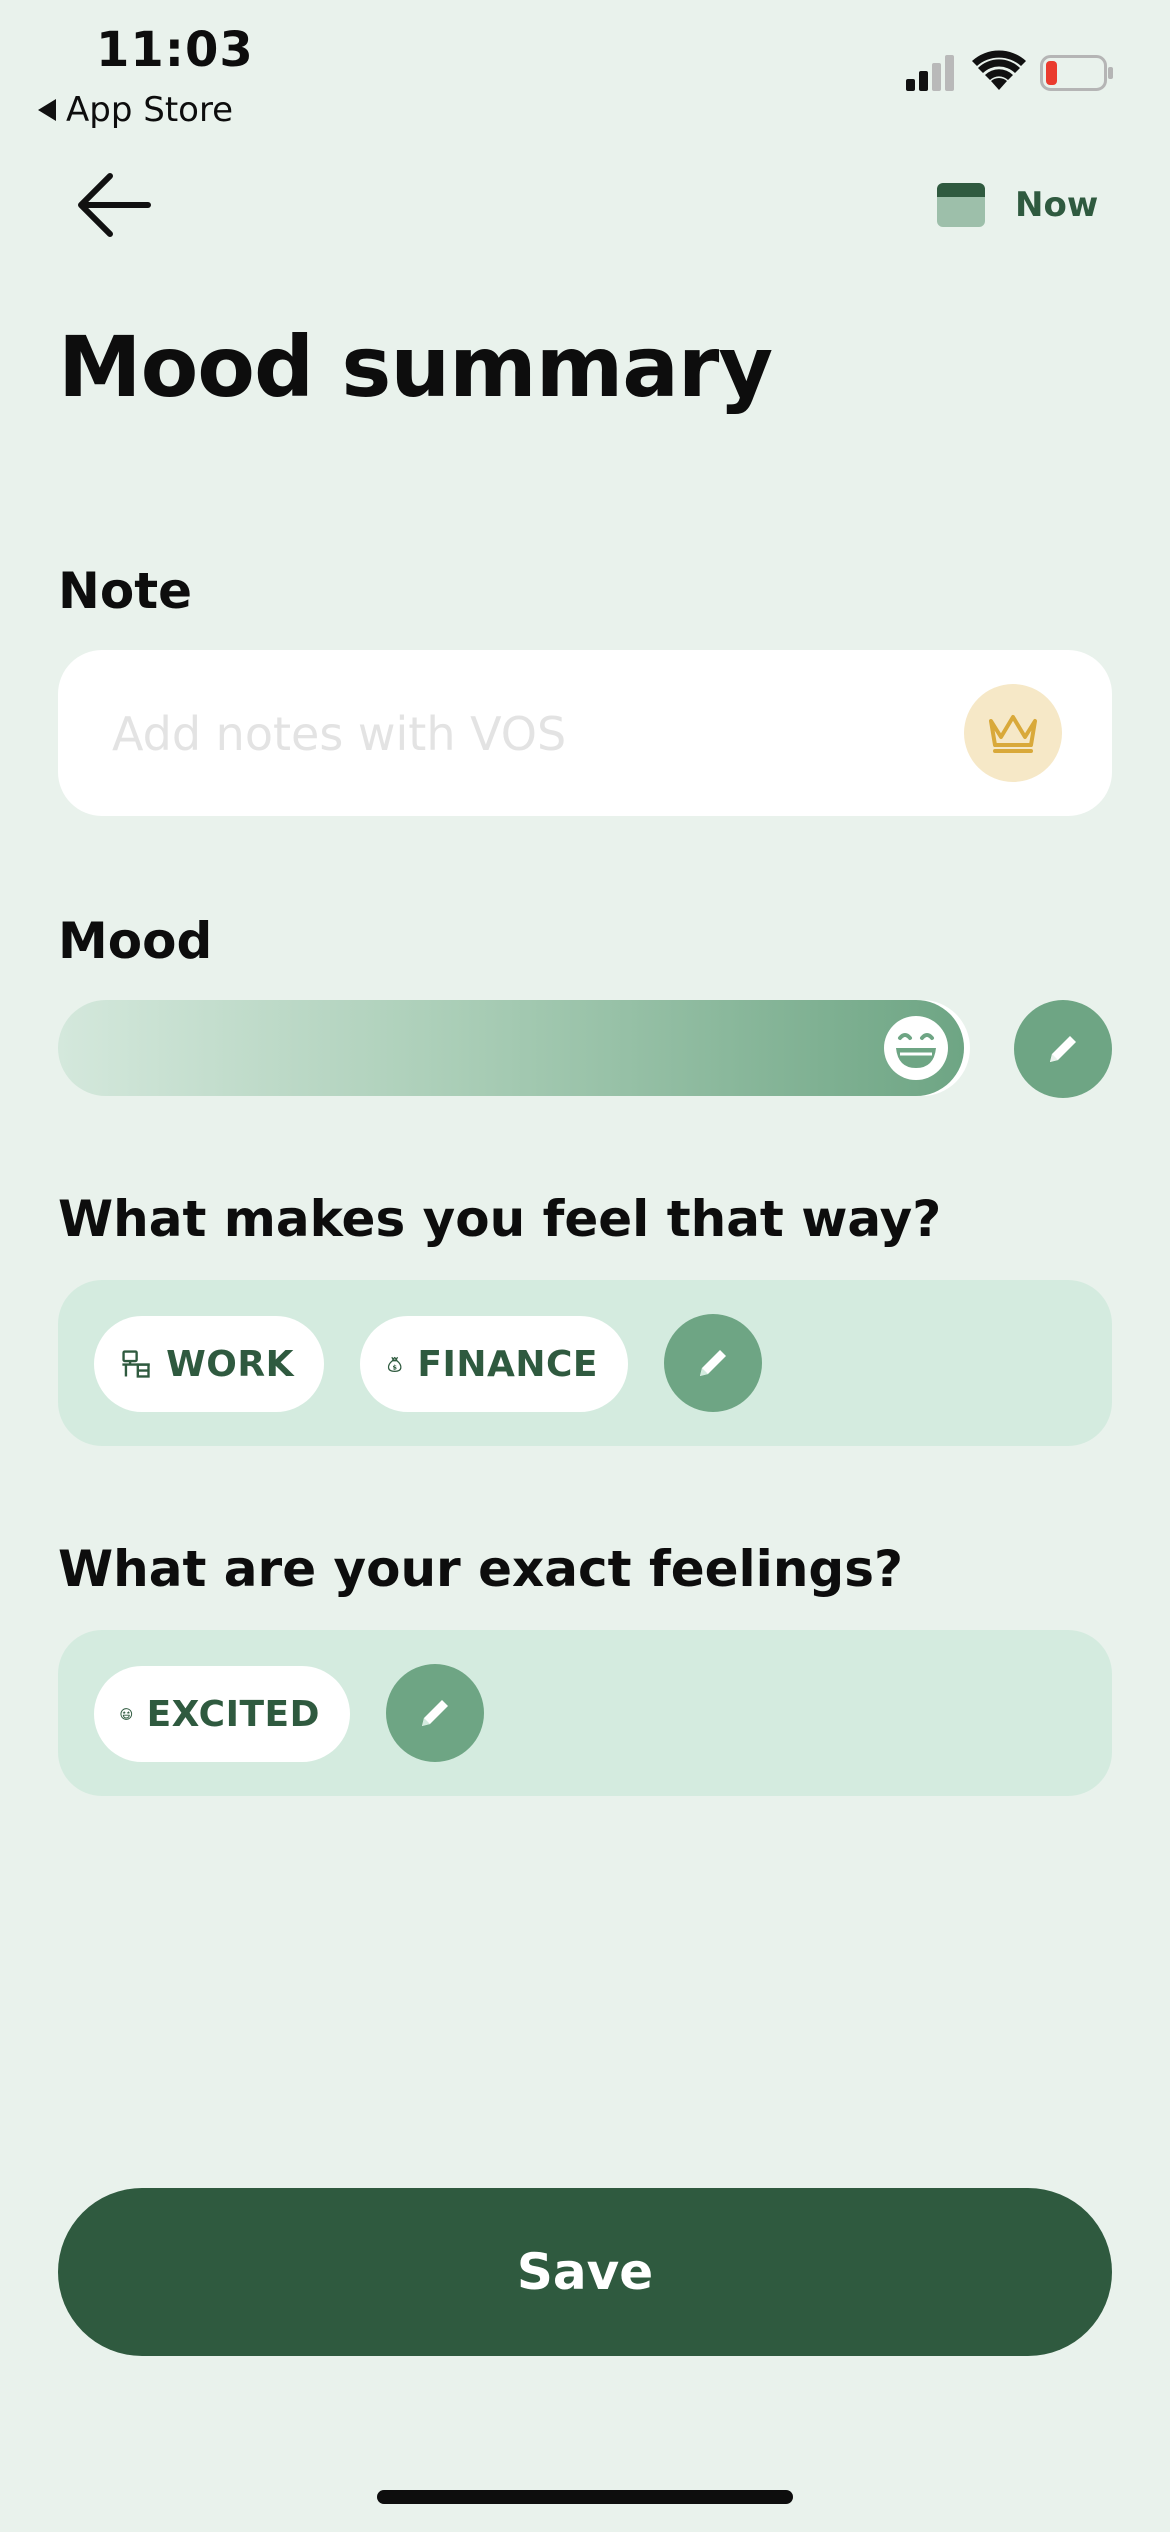 This screenshot has height=2532, width=1170. I want to click on note-label: Note, so click(125, 591).